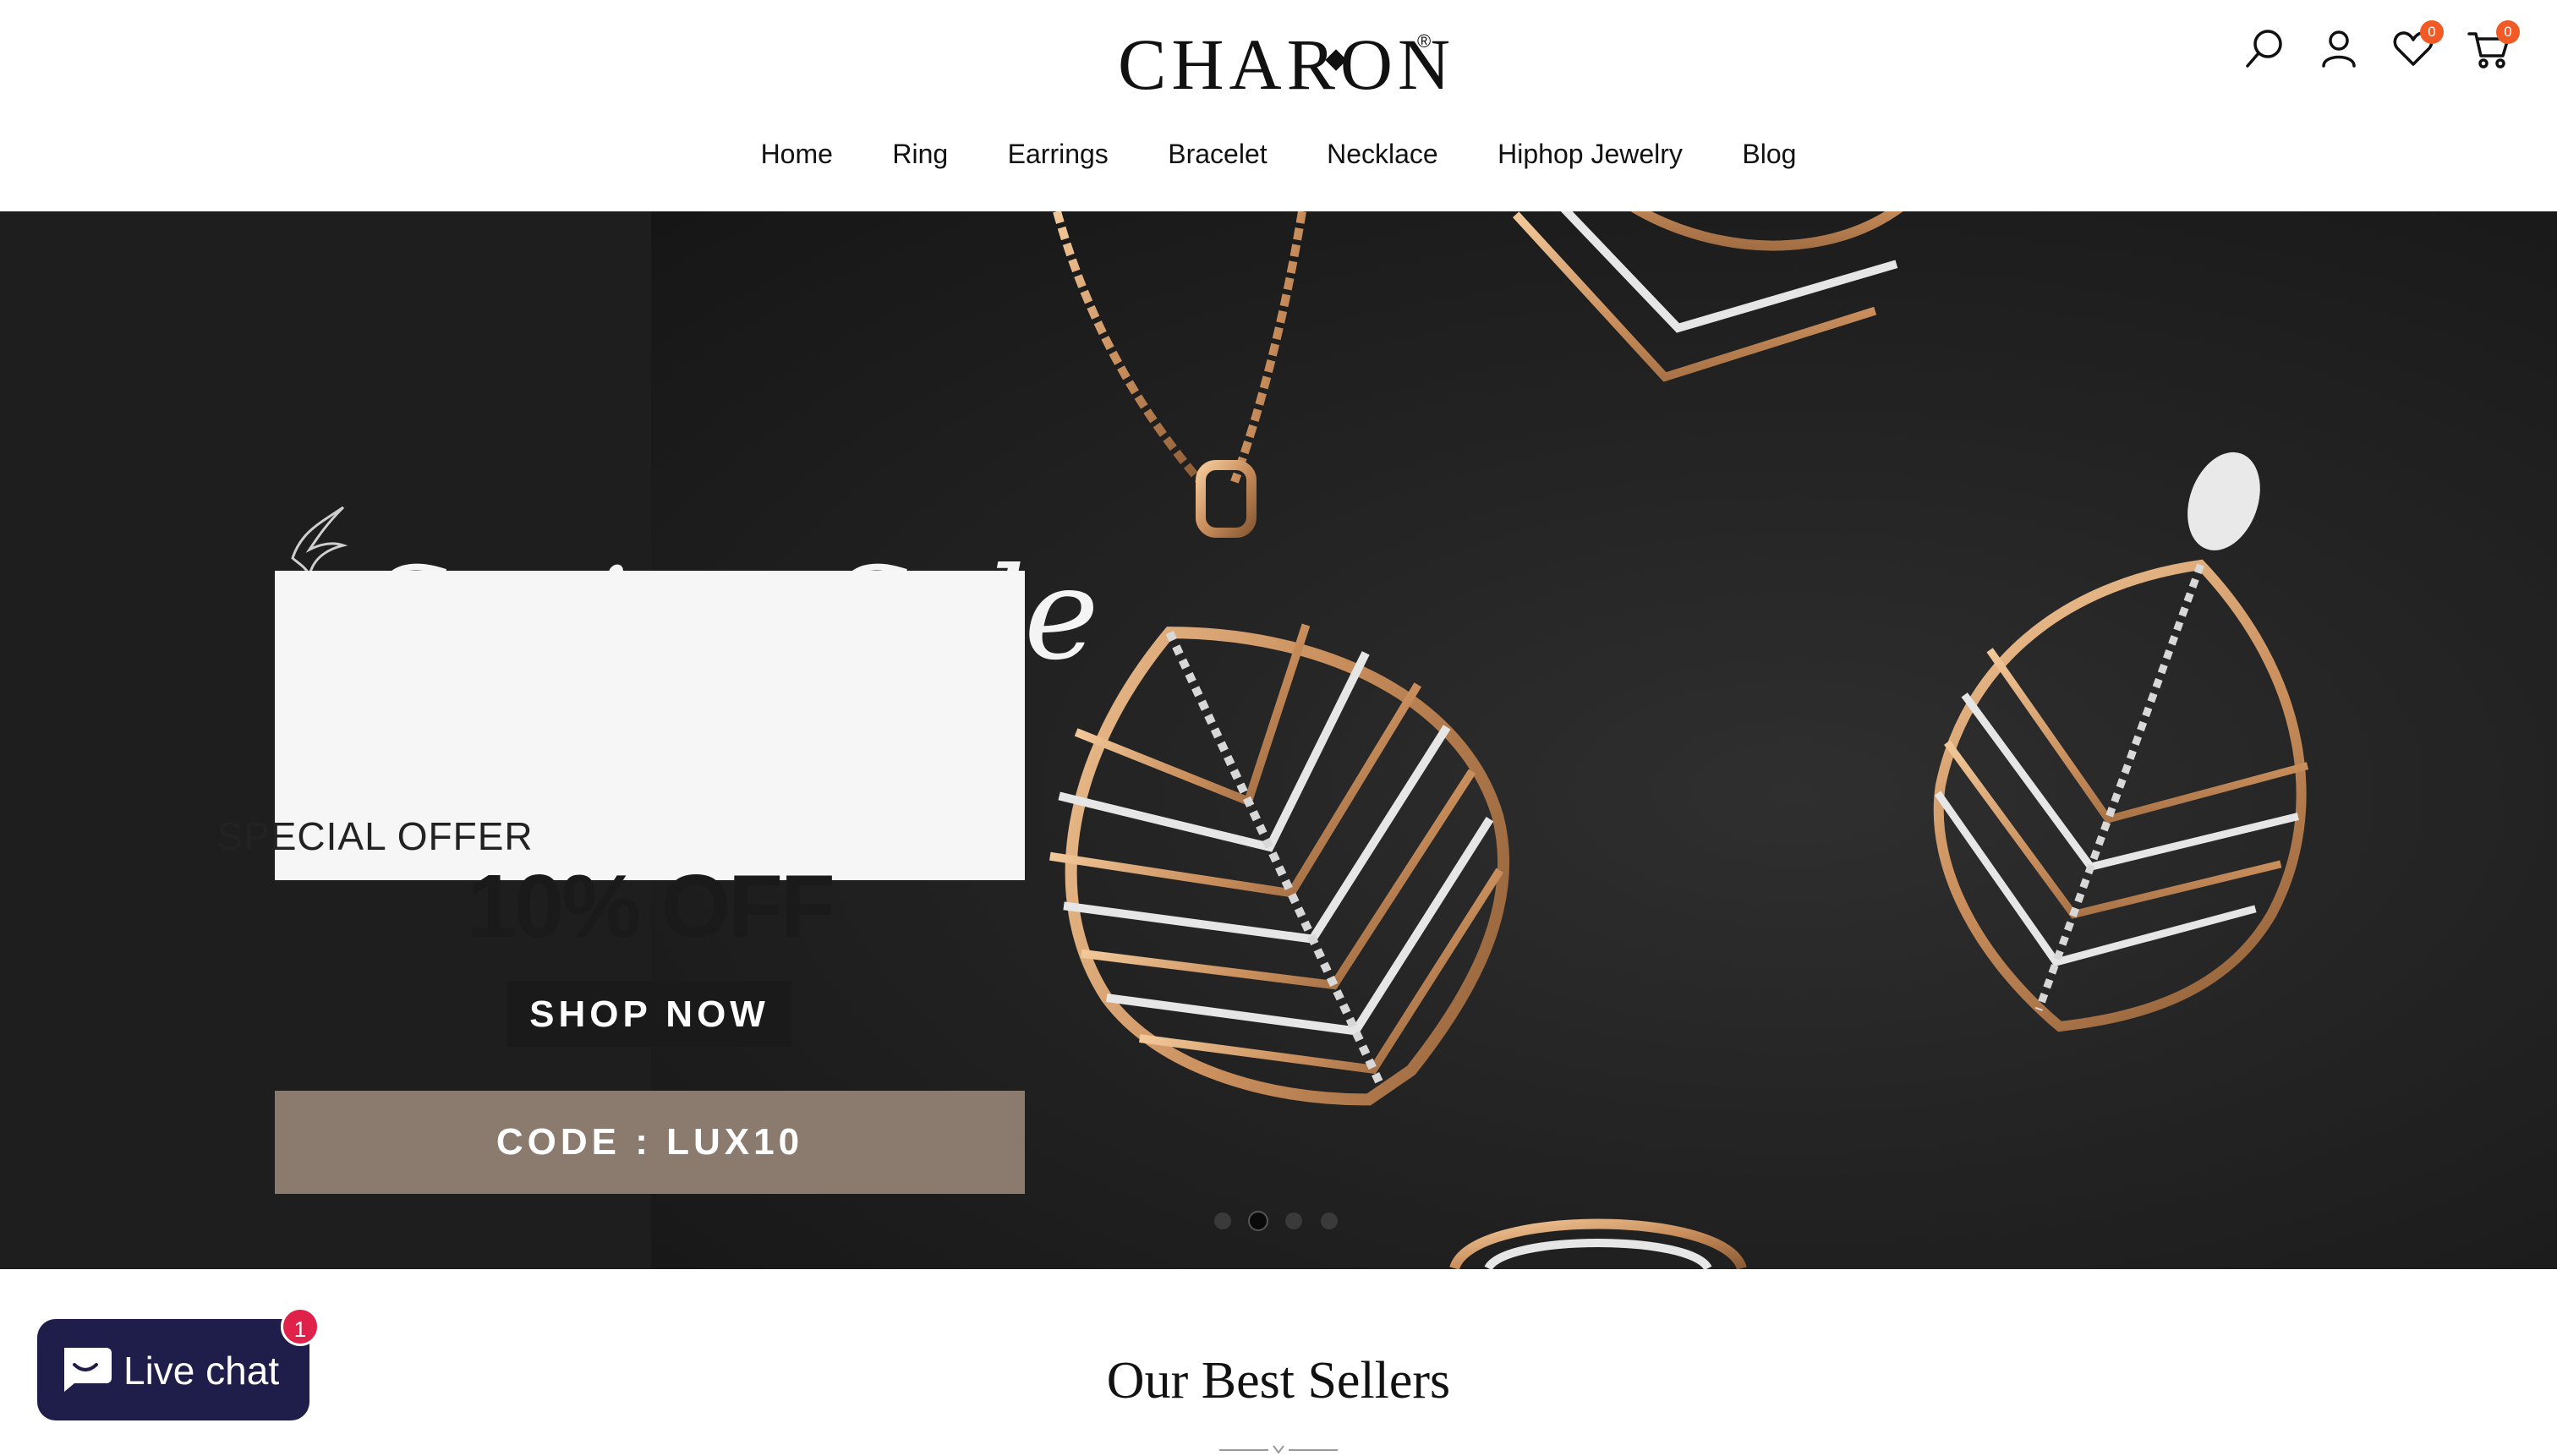  Describe the element at coordinates (1769, 155) in the screenshot. I see `nav-blog: Blog` at that location.